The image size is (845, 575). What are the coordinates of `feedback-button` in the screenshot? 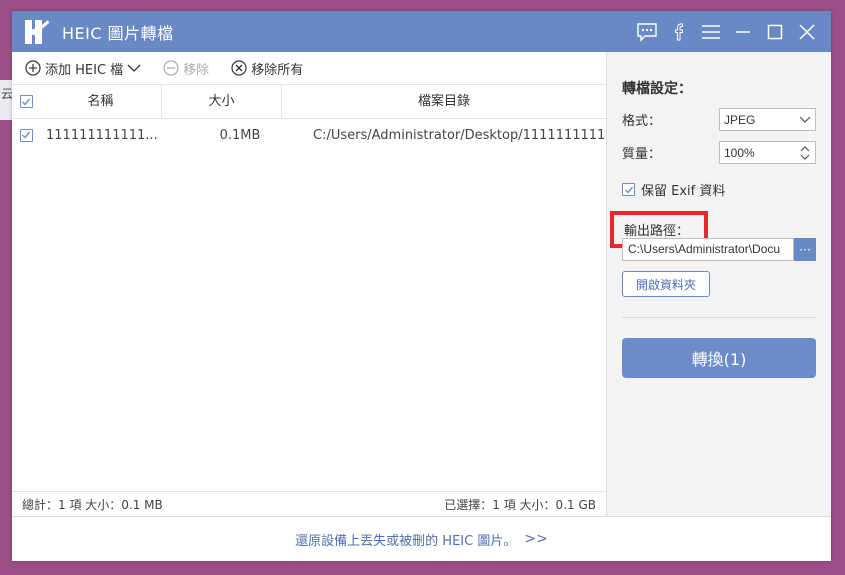 It's located at (647, 31).